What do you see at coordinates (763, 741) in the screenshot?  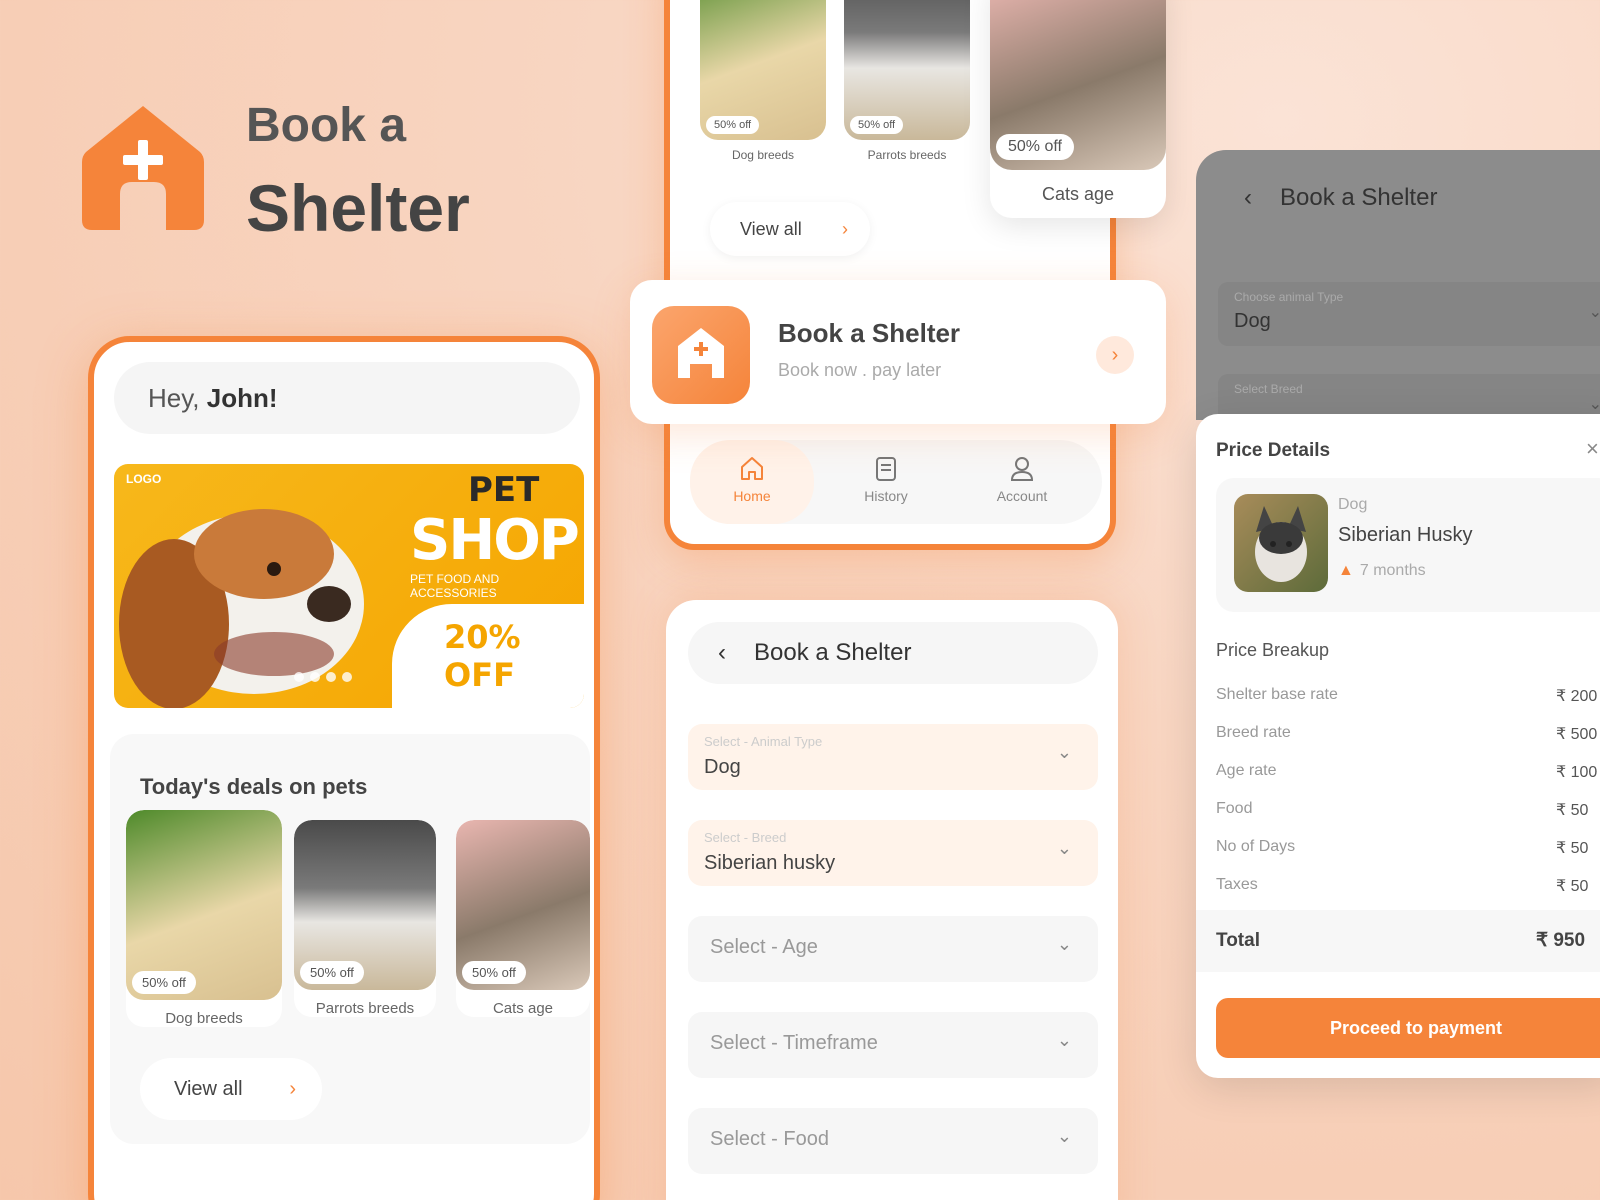 I see `field-label: Select - Animal Type` at bounding box center [763, 741].